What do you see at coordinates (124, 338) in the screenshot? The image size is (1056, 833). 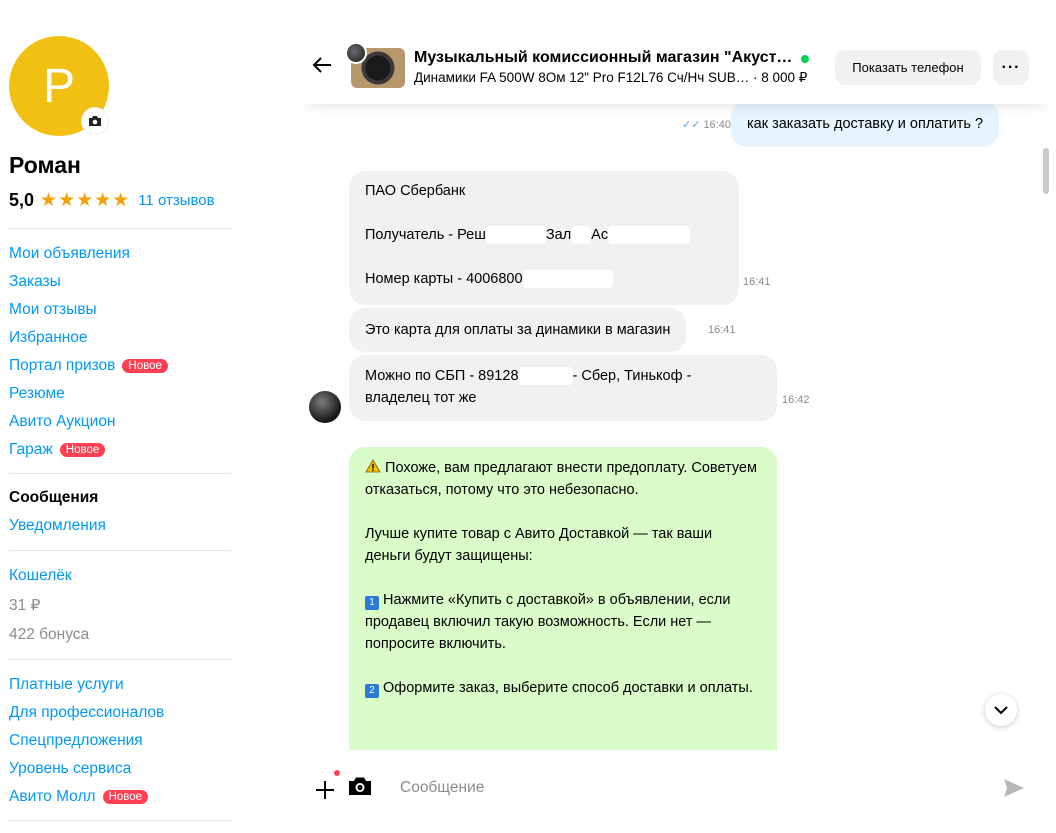 I see `menu-item-favorites: Избранное` at bounding box center [124, 338].